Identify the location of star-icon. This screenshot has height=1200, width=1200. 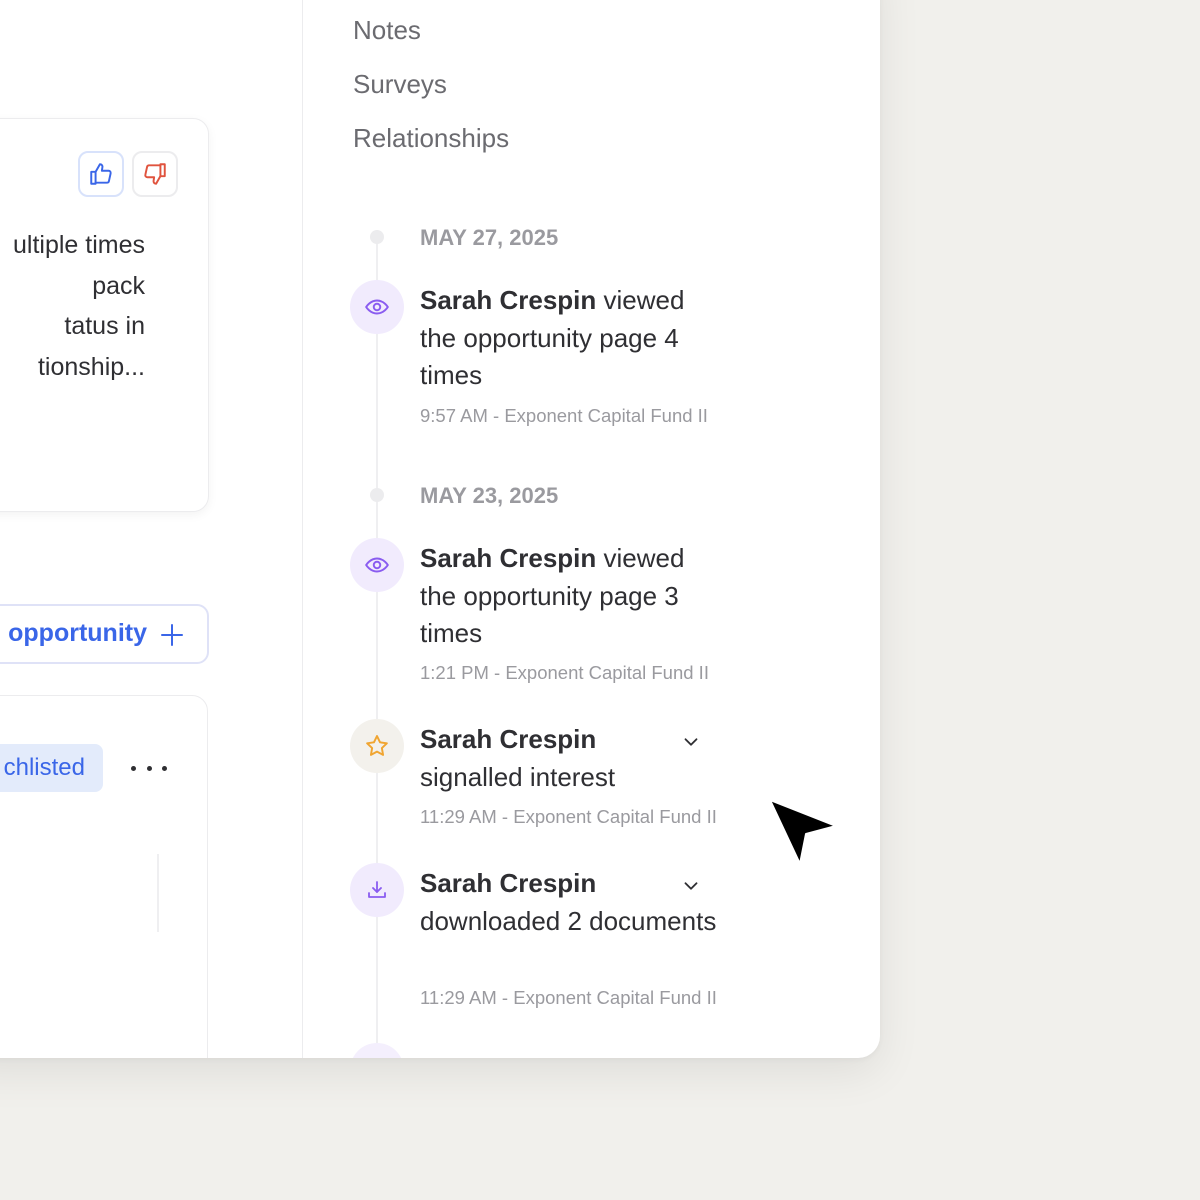
(377, 745).